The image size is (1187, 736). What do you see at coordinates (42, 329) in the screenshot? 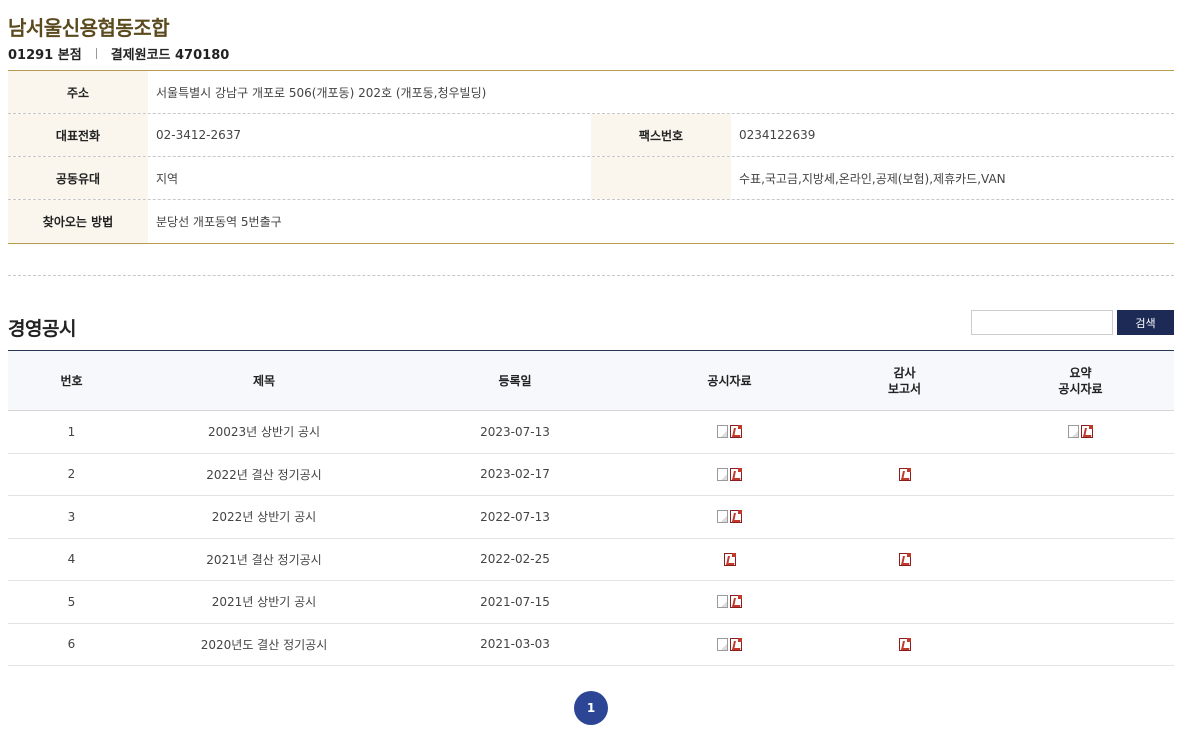
I see `section-title: 경영공시` at bounding box center [42, 329].